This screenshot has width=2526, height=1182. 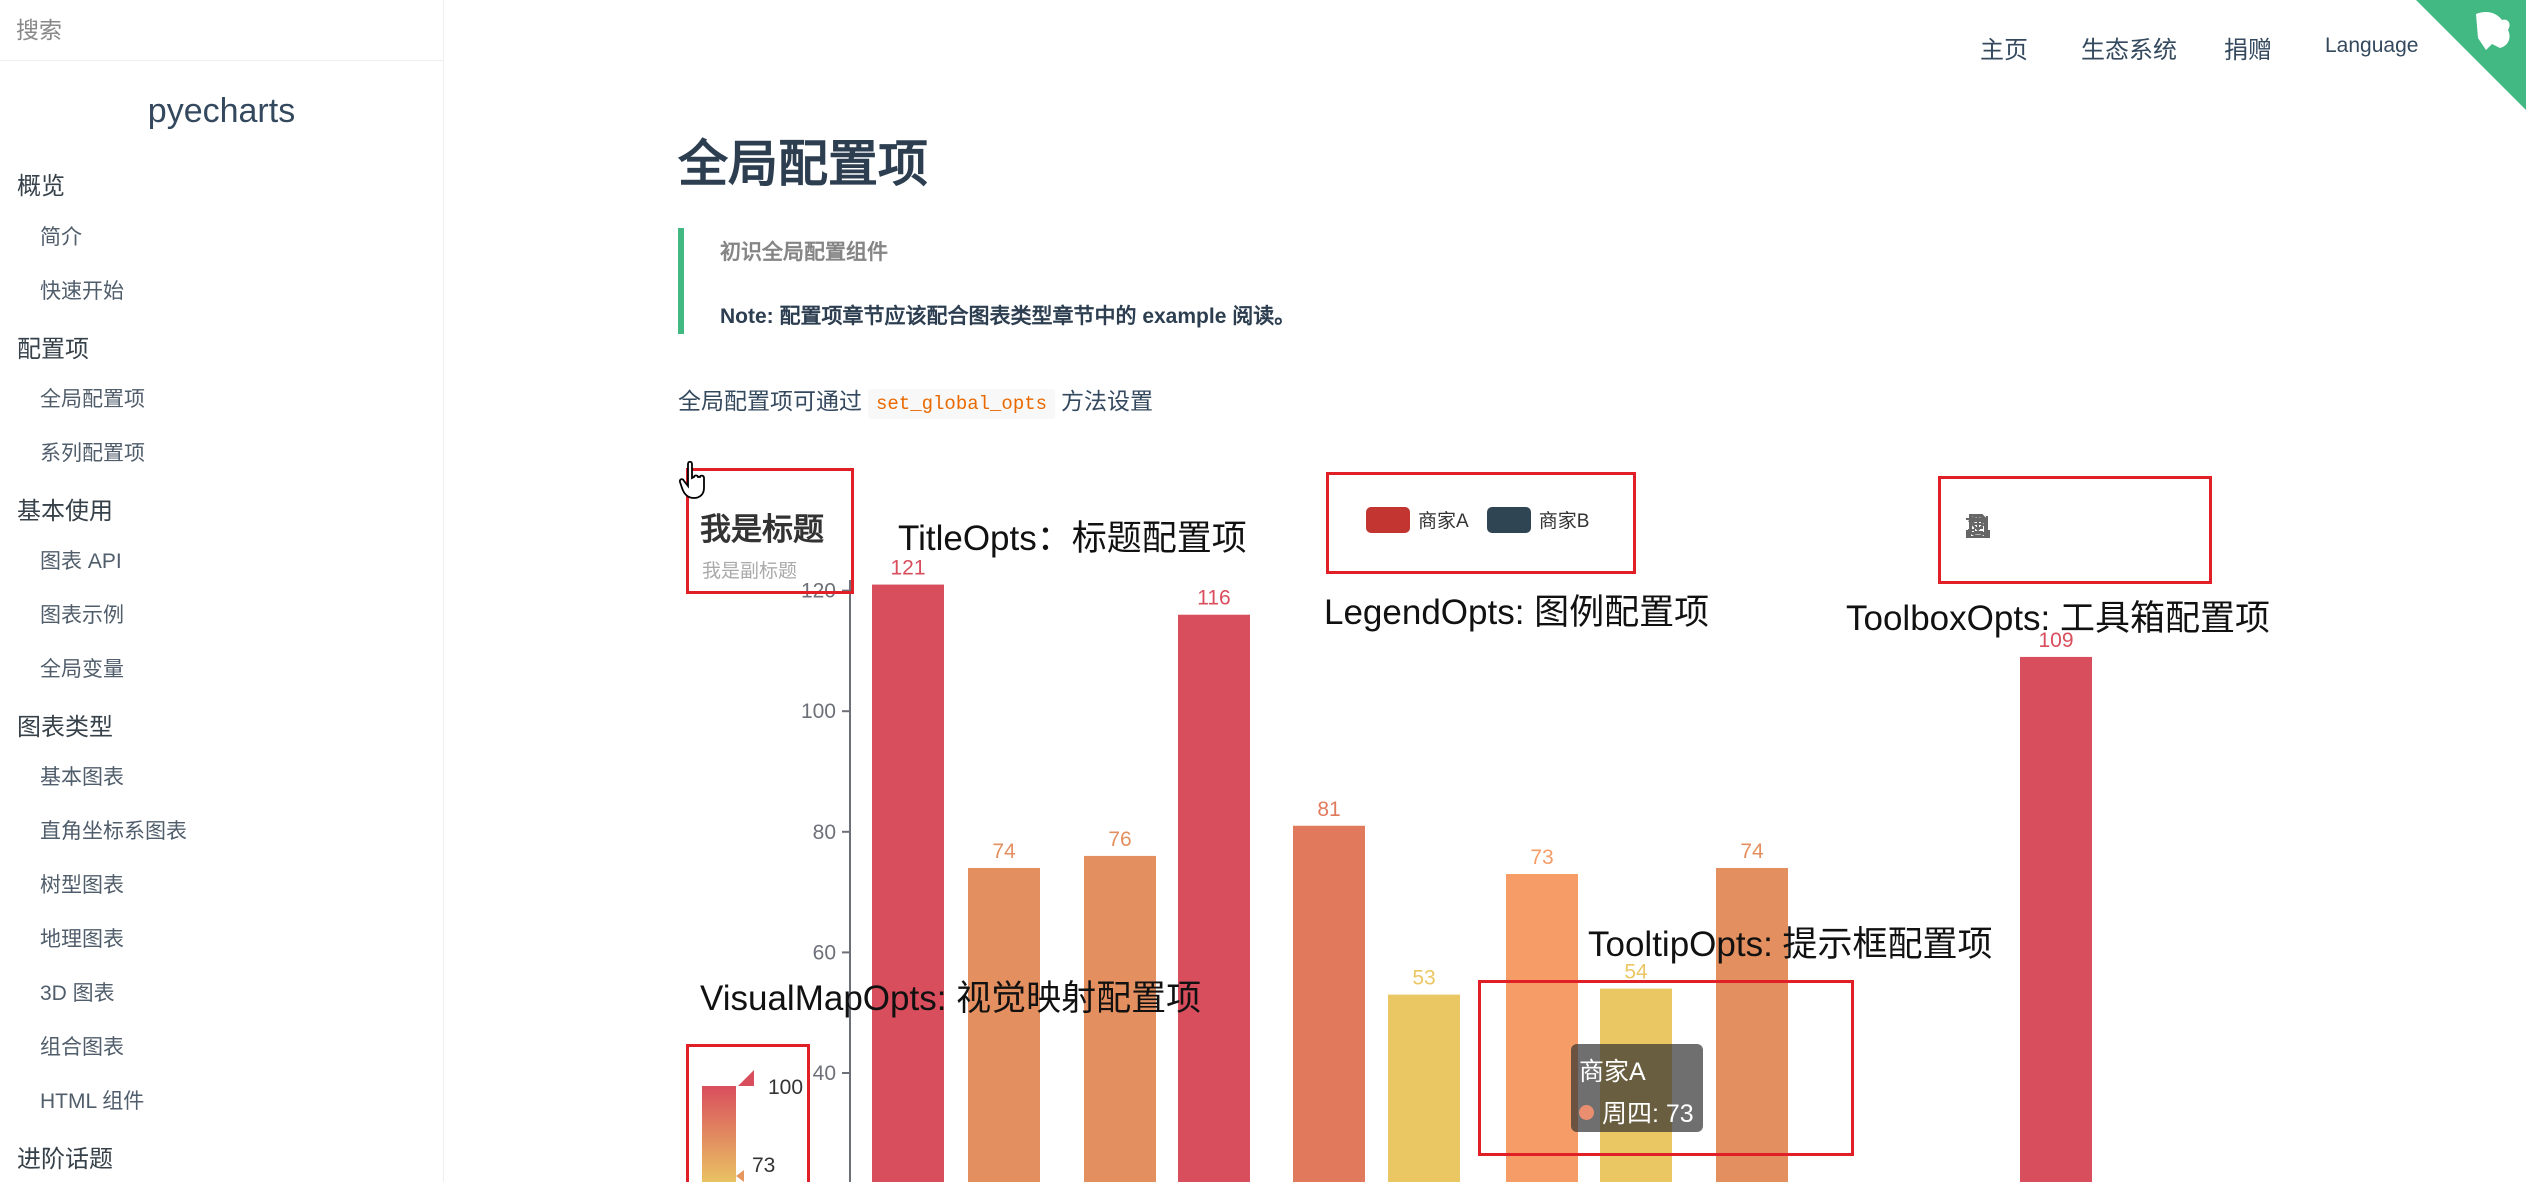 I want to click on tooltip-row: 周四: 73, so click(x=1637, y=1112).